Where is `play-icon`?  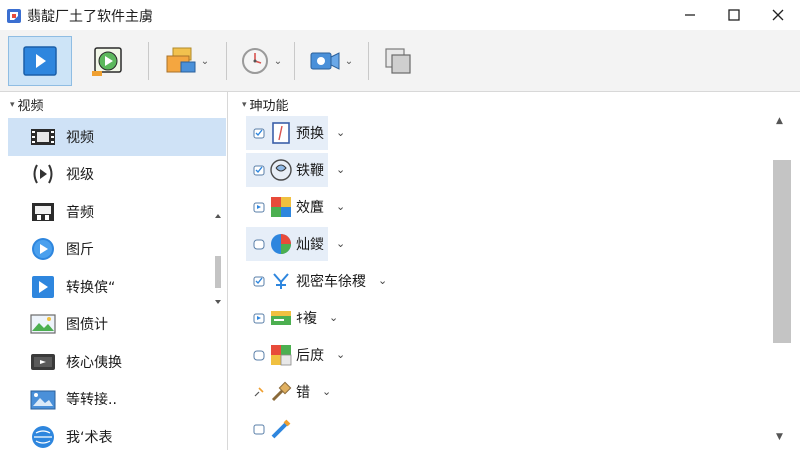 play-icon is located at coordinates (40, 61).